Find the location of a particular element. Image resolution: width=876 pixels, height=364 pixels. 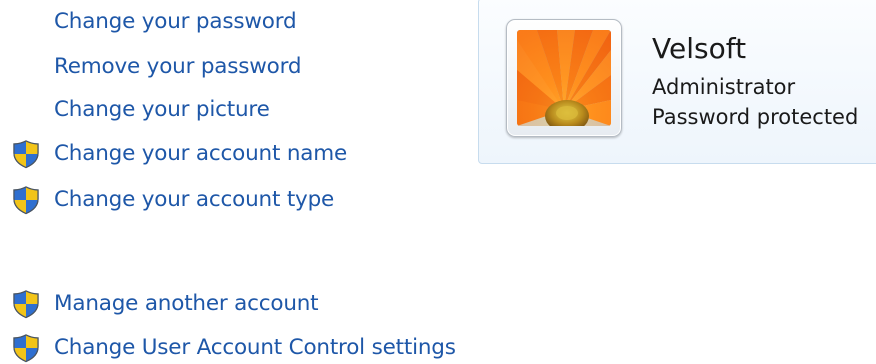

change-uac-settings-link: Change User Account Control settings is located at coordinates (255, 347).